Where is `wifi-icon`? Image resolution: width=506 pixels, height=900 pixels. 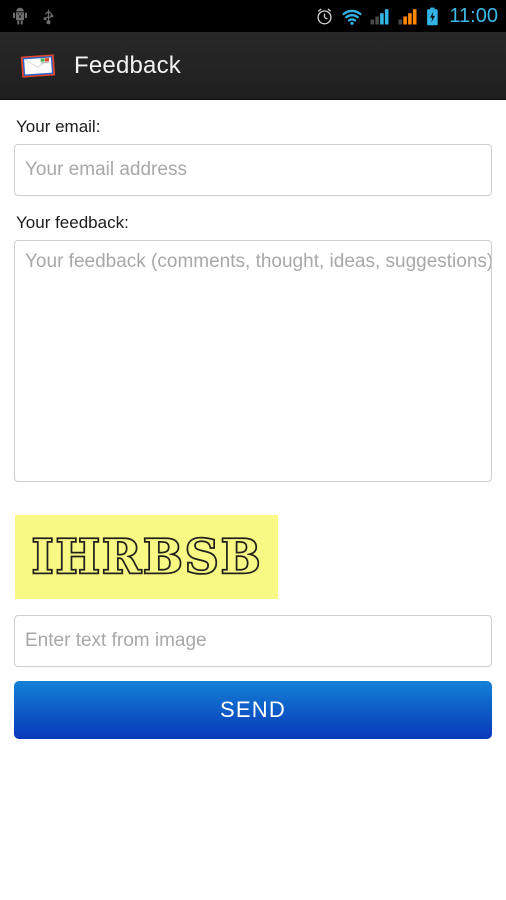
wifi-icon is located at coordinates (352, 16).